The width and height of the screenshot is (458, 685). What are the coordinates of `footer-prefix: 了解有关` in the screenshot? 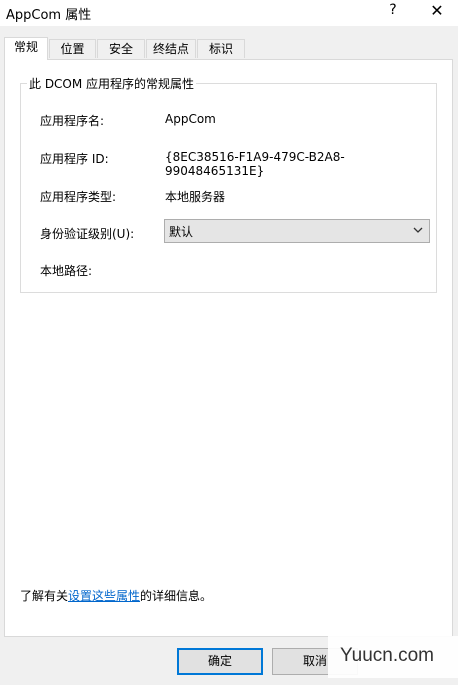 It's located at (44, 596).